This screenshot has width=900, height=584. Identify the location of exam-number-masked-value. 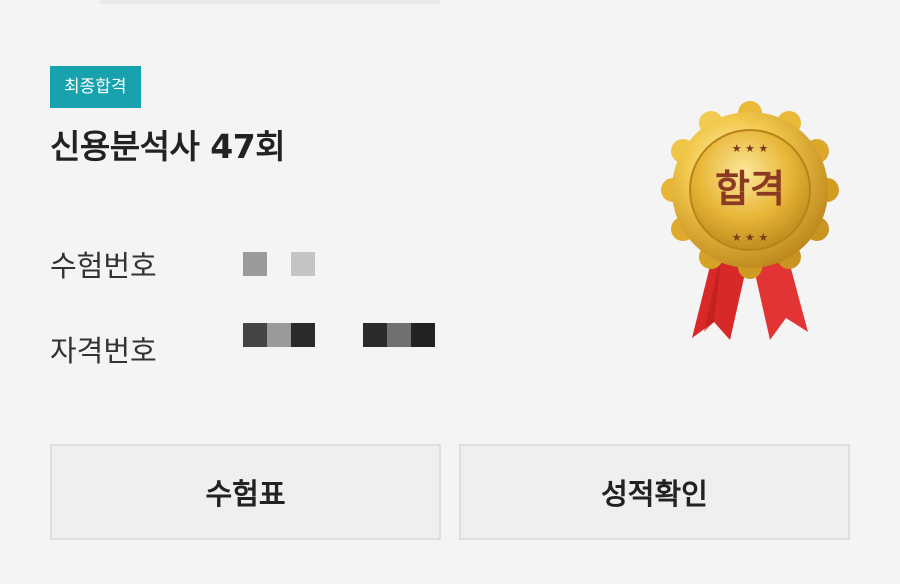
(279, 264).